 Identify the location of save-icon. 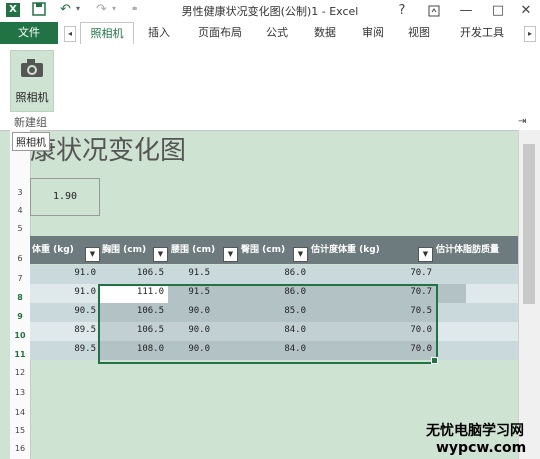
(39, 11).